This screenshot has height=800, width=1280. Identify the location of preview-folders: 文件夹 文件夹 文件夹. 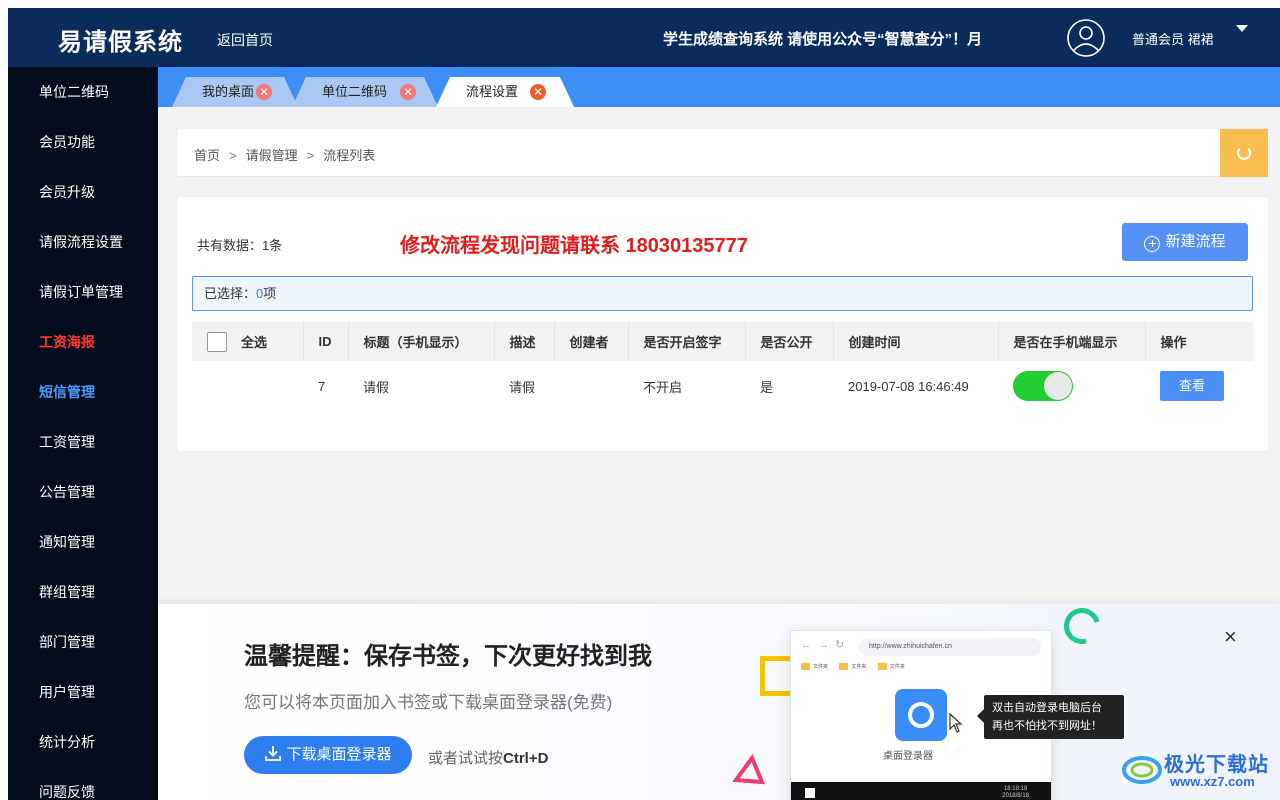
(858, 667).